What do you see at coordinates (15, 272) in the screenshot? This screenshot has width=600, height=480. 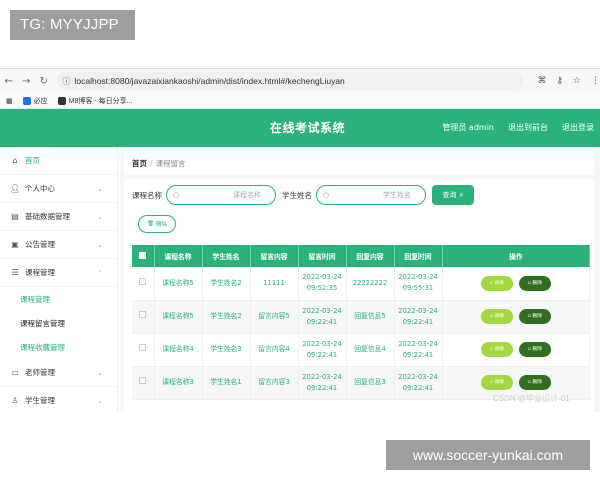 I see `course-icon: ☰` at bounding box center [15, 272].